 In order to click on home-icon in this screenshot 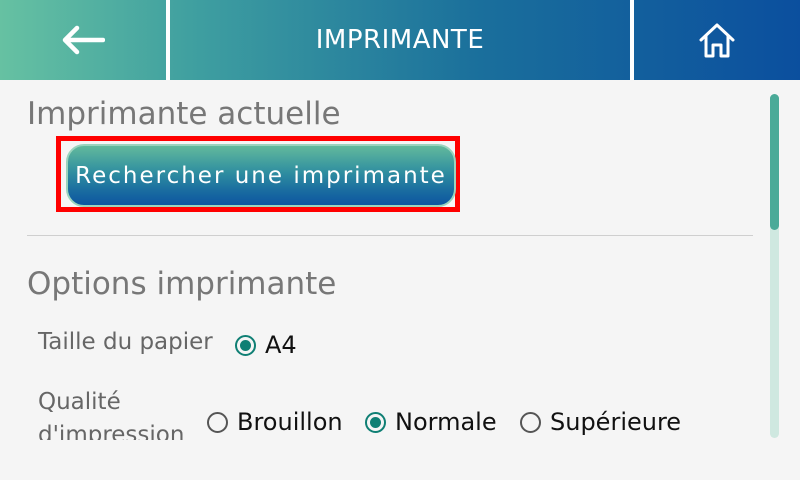, I will do `click(717, 40)`.